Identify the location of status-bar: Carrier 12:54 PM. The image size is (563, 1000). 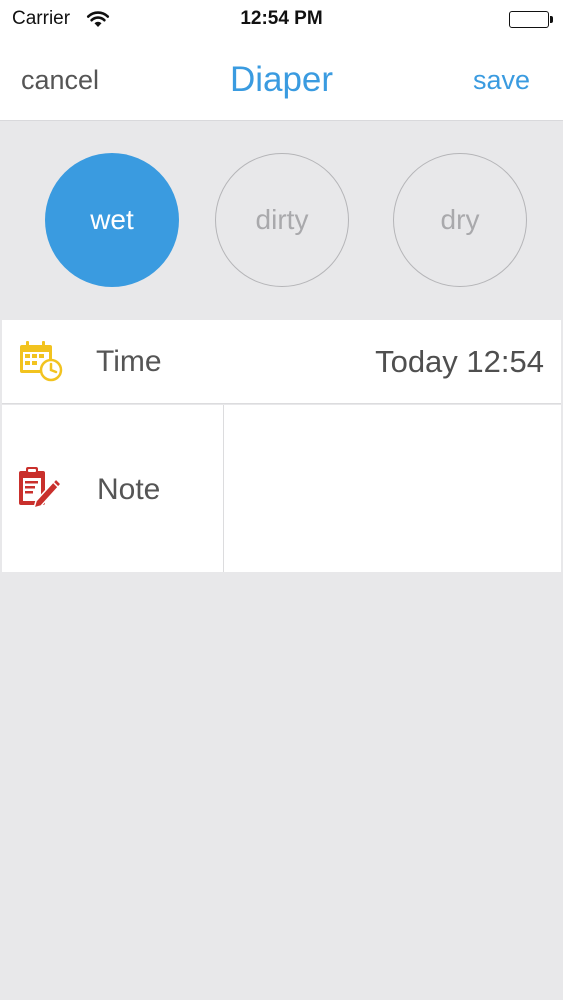
(281, 20).